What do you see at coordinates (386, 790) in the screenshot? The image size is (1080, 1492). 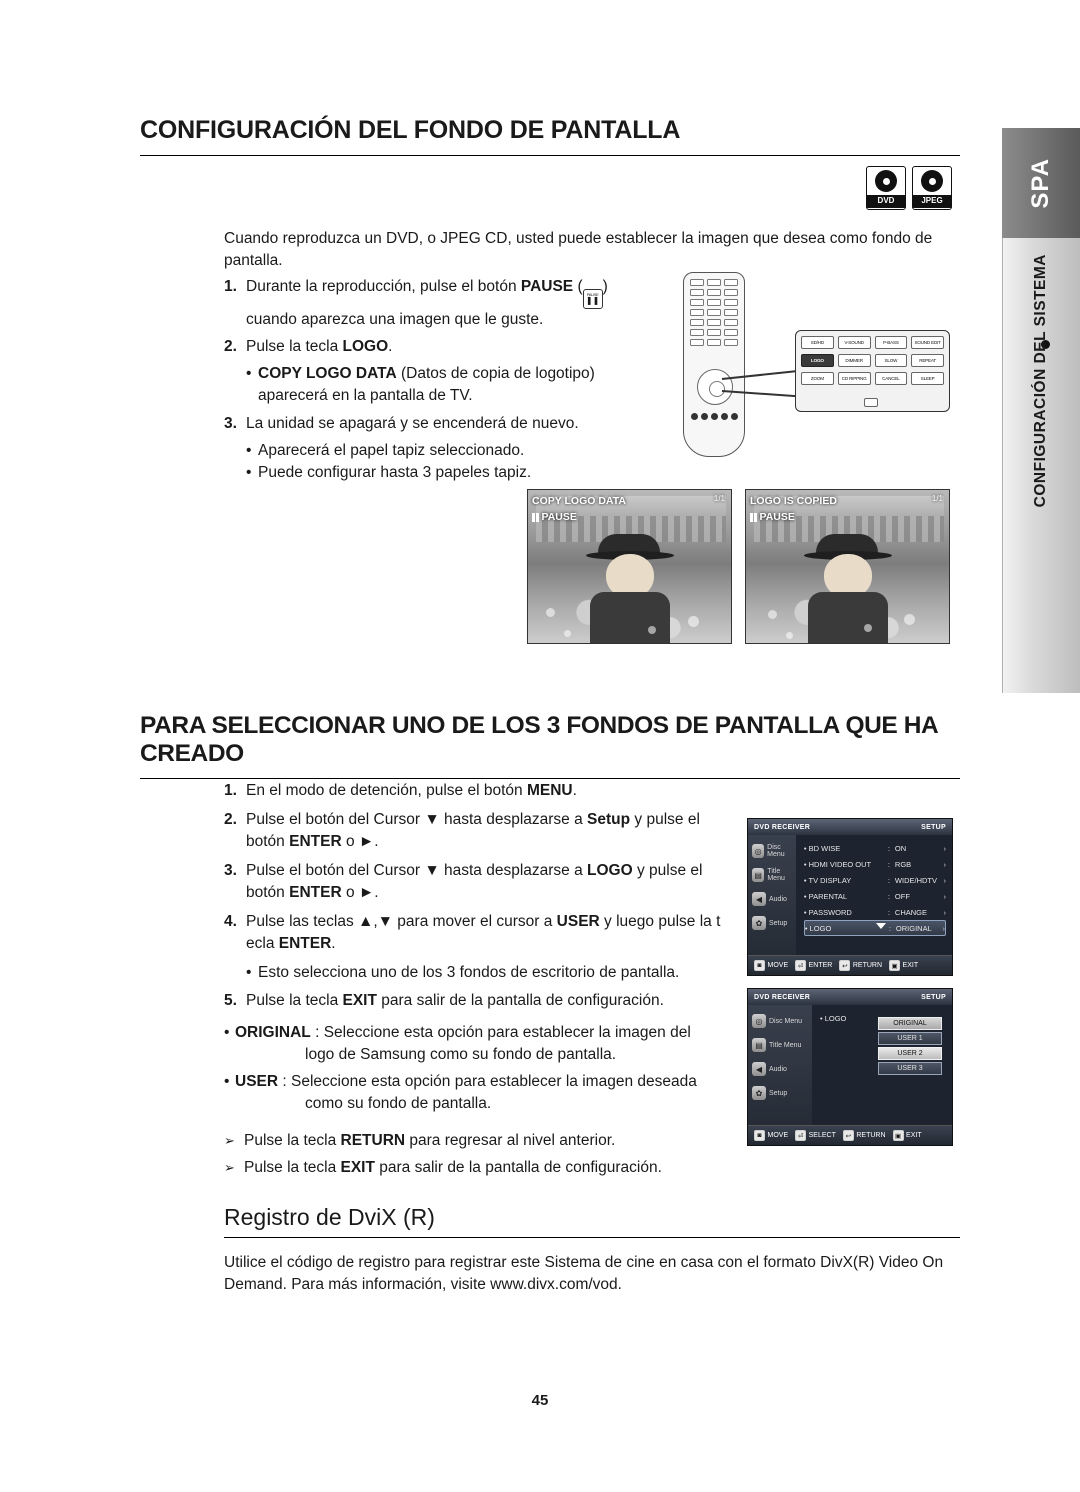 I see `select-step-1-part-0: En el modo de detención, pulse el botón` at bounding box center [386, 790].